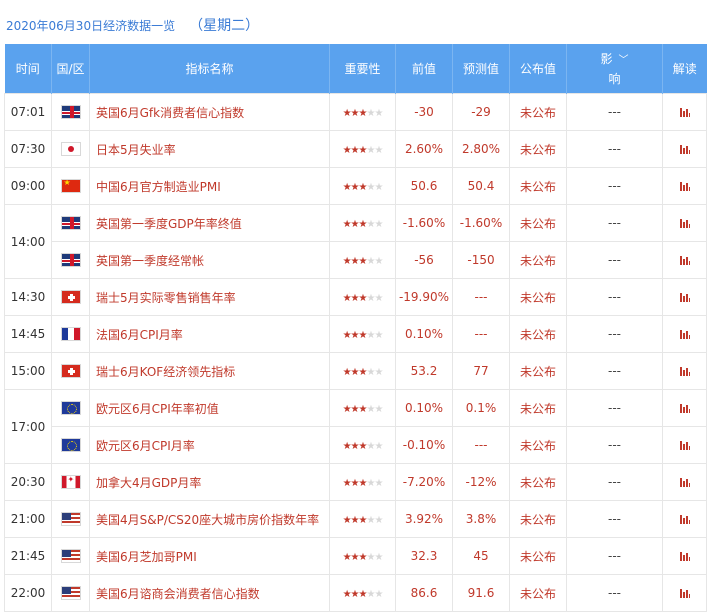  I want to click on previous-value: -7.20%, so click(424, 482).